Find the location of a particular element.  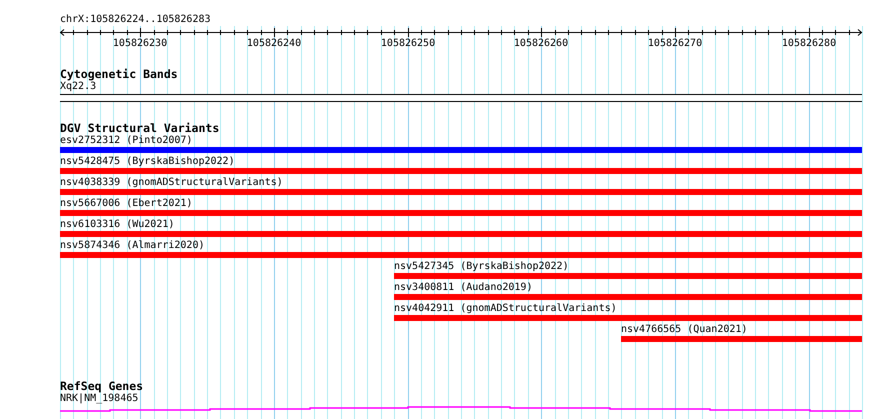

gene-model-line is located at coordinates (461, 409).